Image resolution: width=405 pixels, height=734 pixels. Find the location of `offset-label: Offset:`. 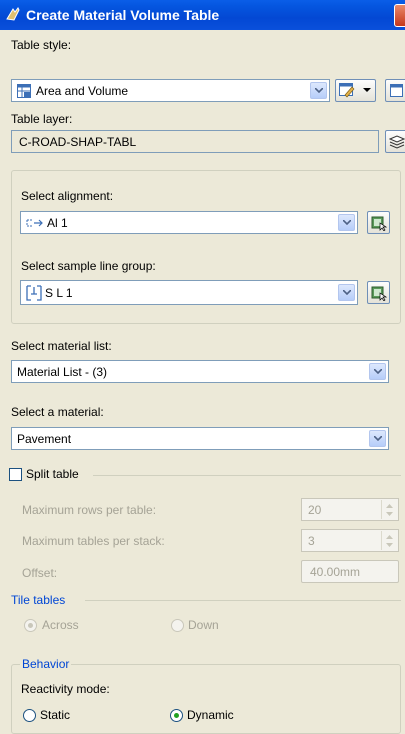

offset-label: Offset: is located at coordinates (40, 573).